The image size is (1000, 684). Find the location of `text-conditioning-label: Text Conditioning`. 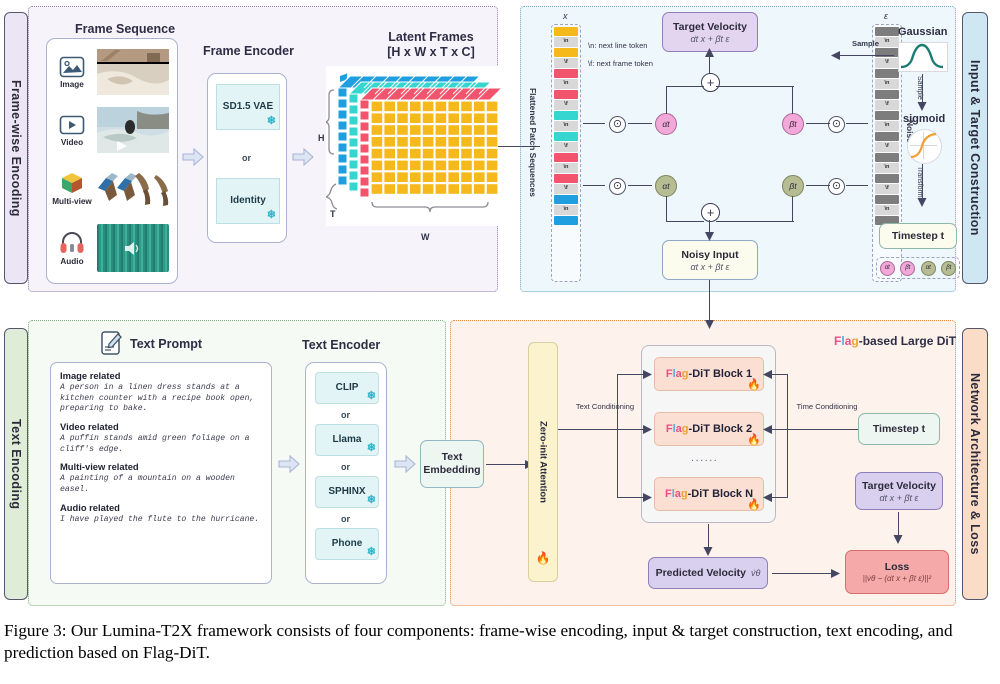

text-conditioning-label: Text Conditioning is located at coordinates (605, 406).